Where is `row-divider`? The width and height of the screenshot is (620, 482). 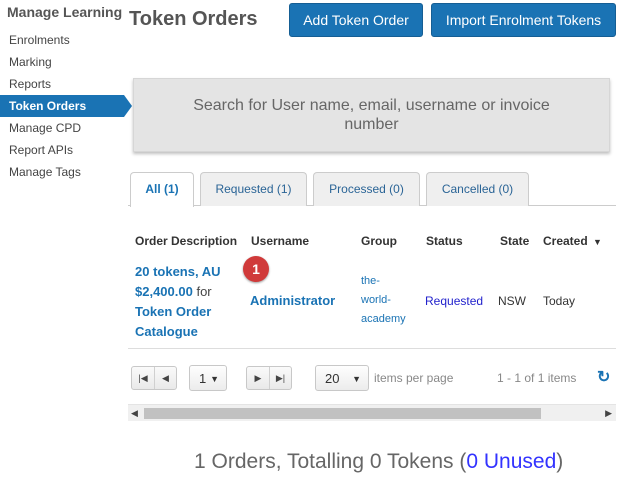 row-divider is located at coordinates (372, 348).